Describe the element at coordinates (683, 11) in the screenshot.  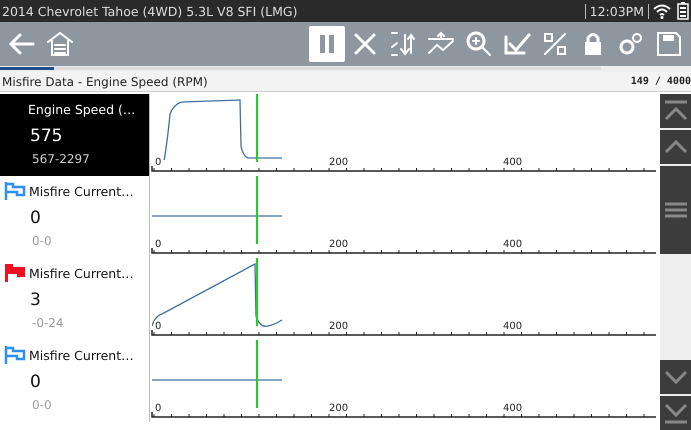
I see `battery-icon` at that location.